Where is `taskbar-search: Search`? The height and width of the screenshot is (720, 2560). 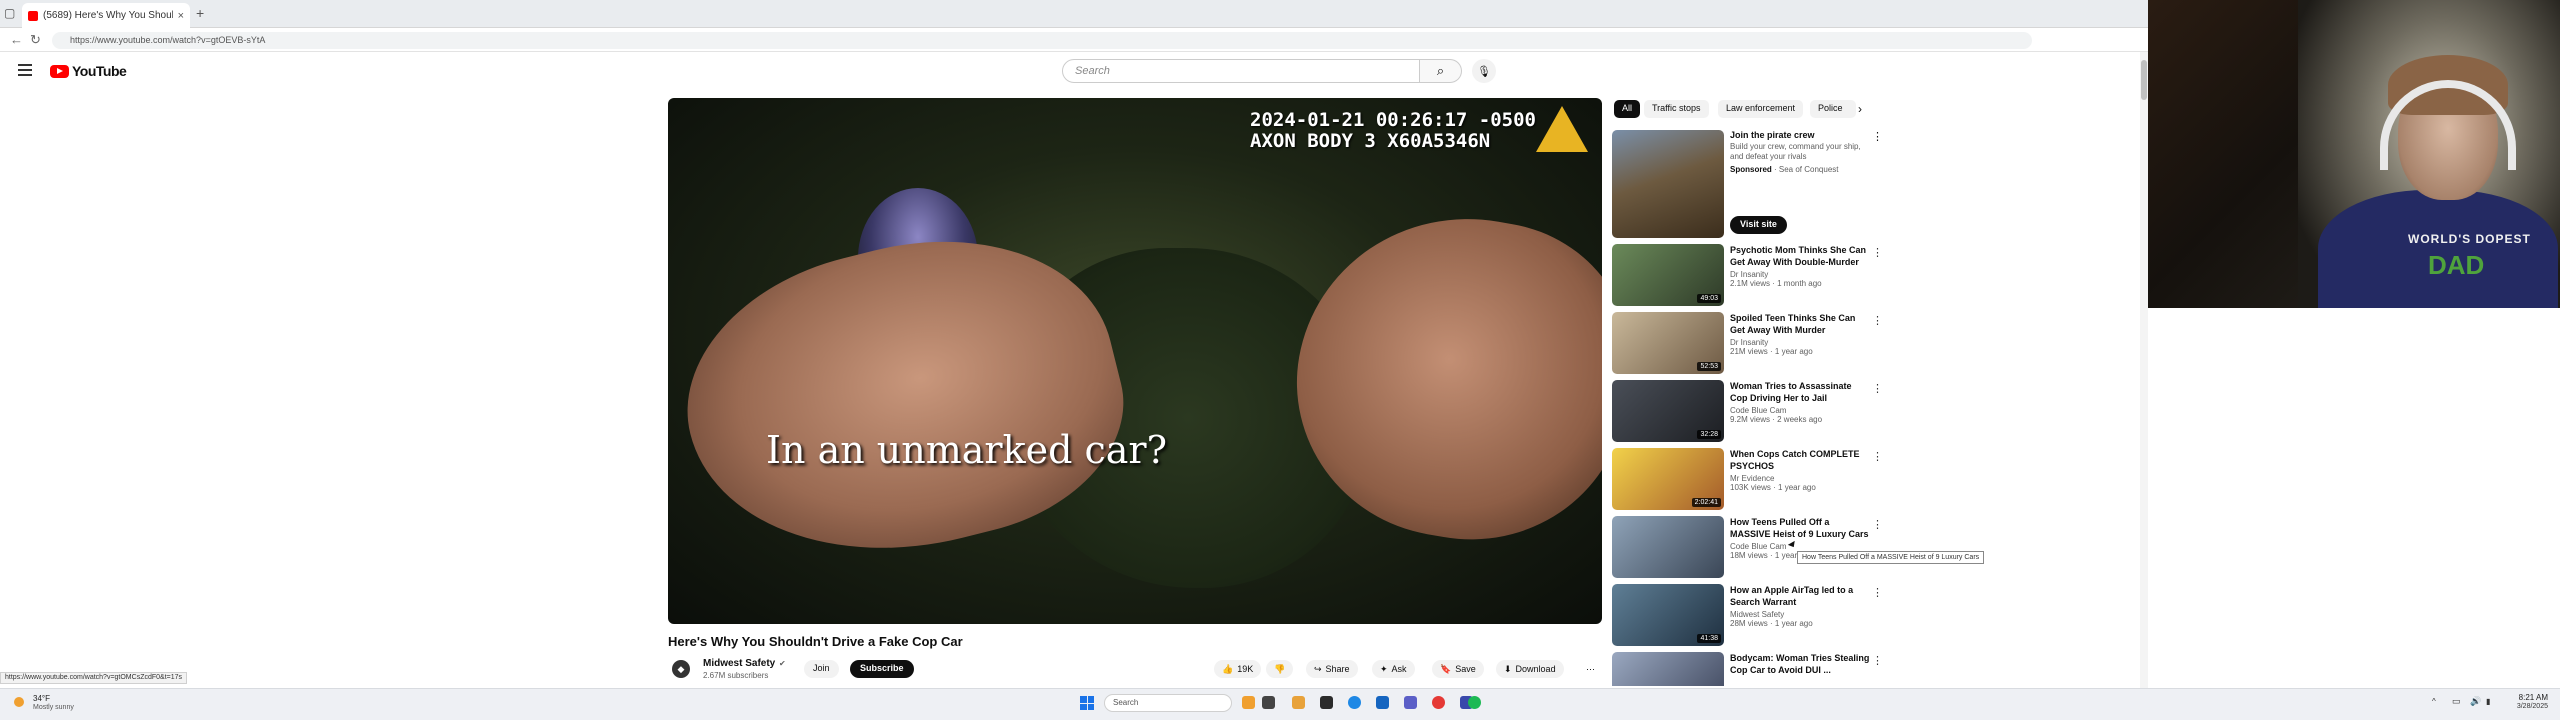 taskbar-search: Search is located at coordinates (1168, 703).